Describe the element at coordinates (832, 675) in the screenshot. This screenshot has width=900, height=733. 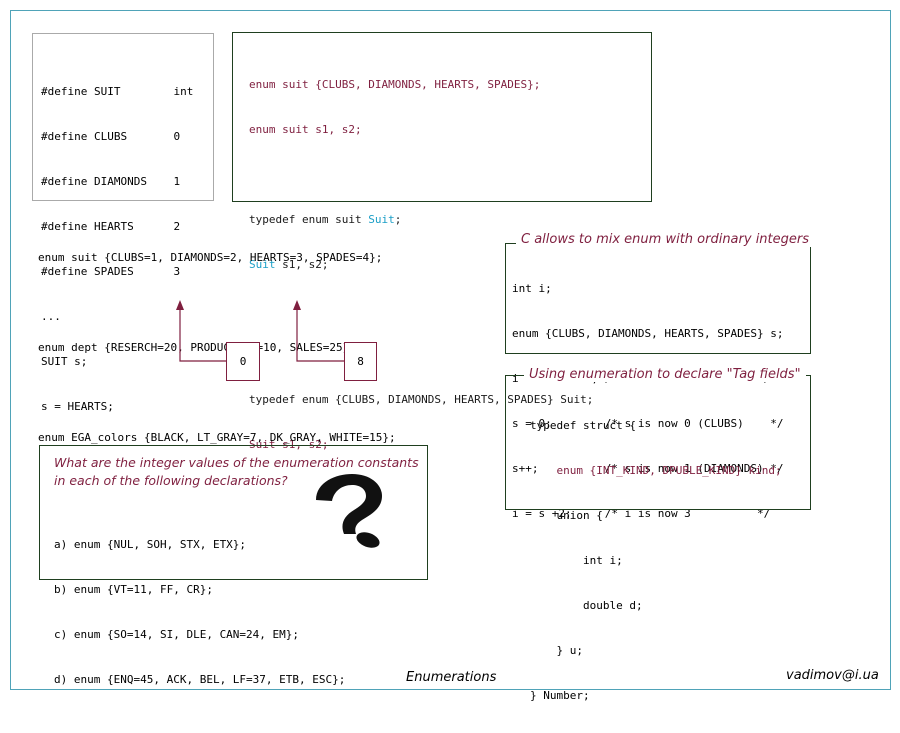
I see `author-email: vadimov@i.ua` at that location.